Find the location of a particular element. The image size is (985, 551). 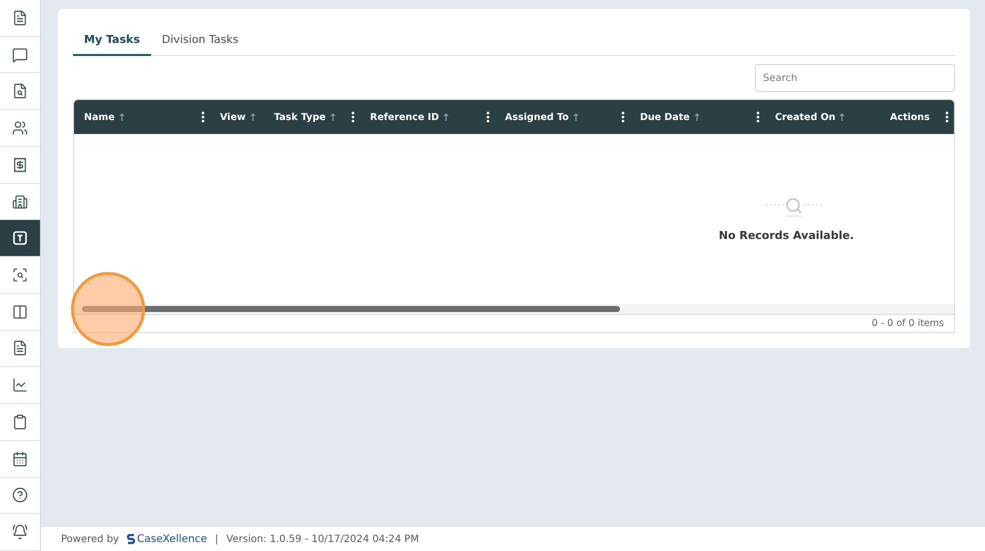

sidebar-item is located at coordinates (20, 239).